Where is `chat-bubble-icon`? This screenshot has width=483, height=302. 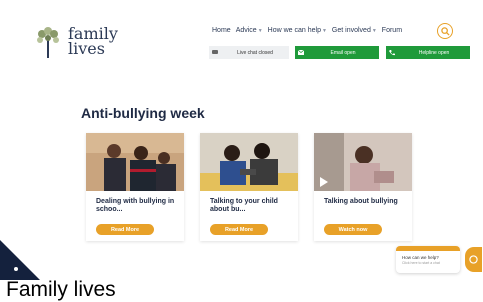 chat-bubble-icon is located at coordinates (473, 259).